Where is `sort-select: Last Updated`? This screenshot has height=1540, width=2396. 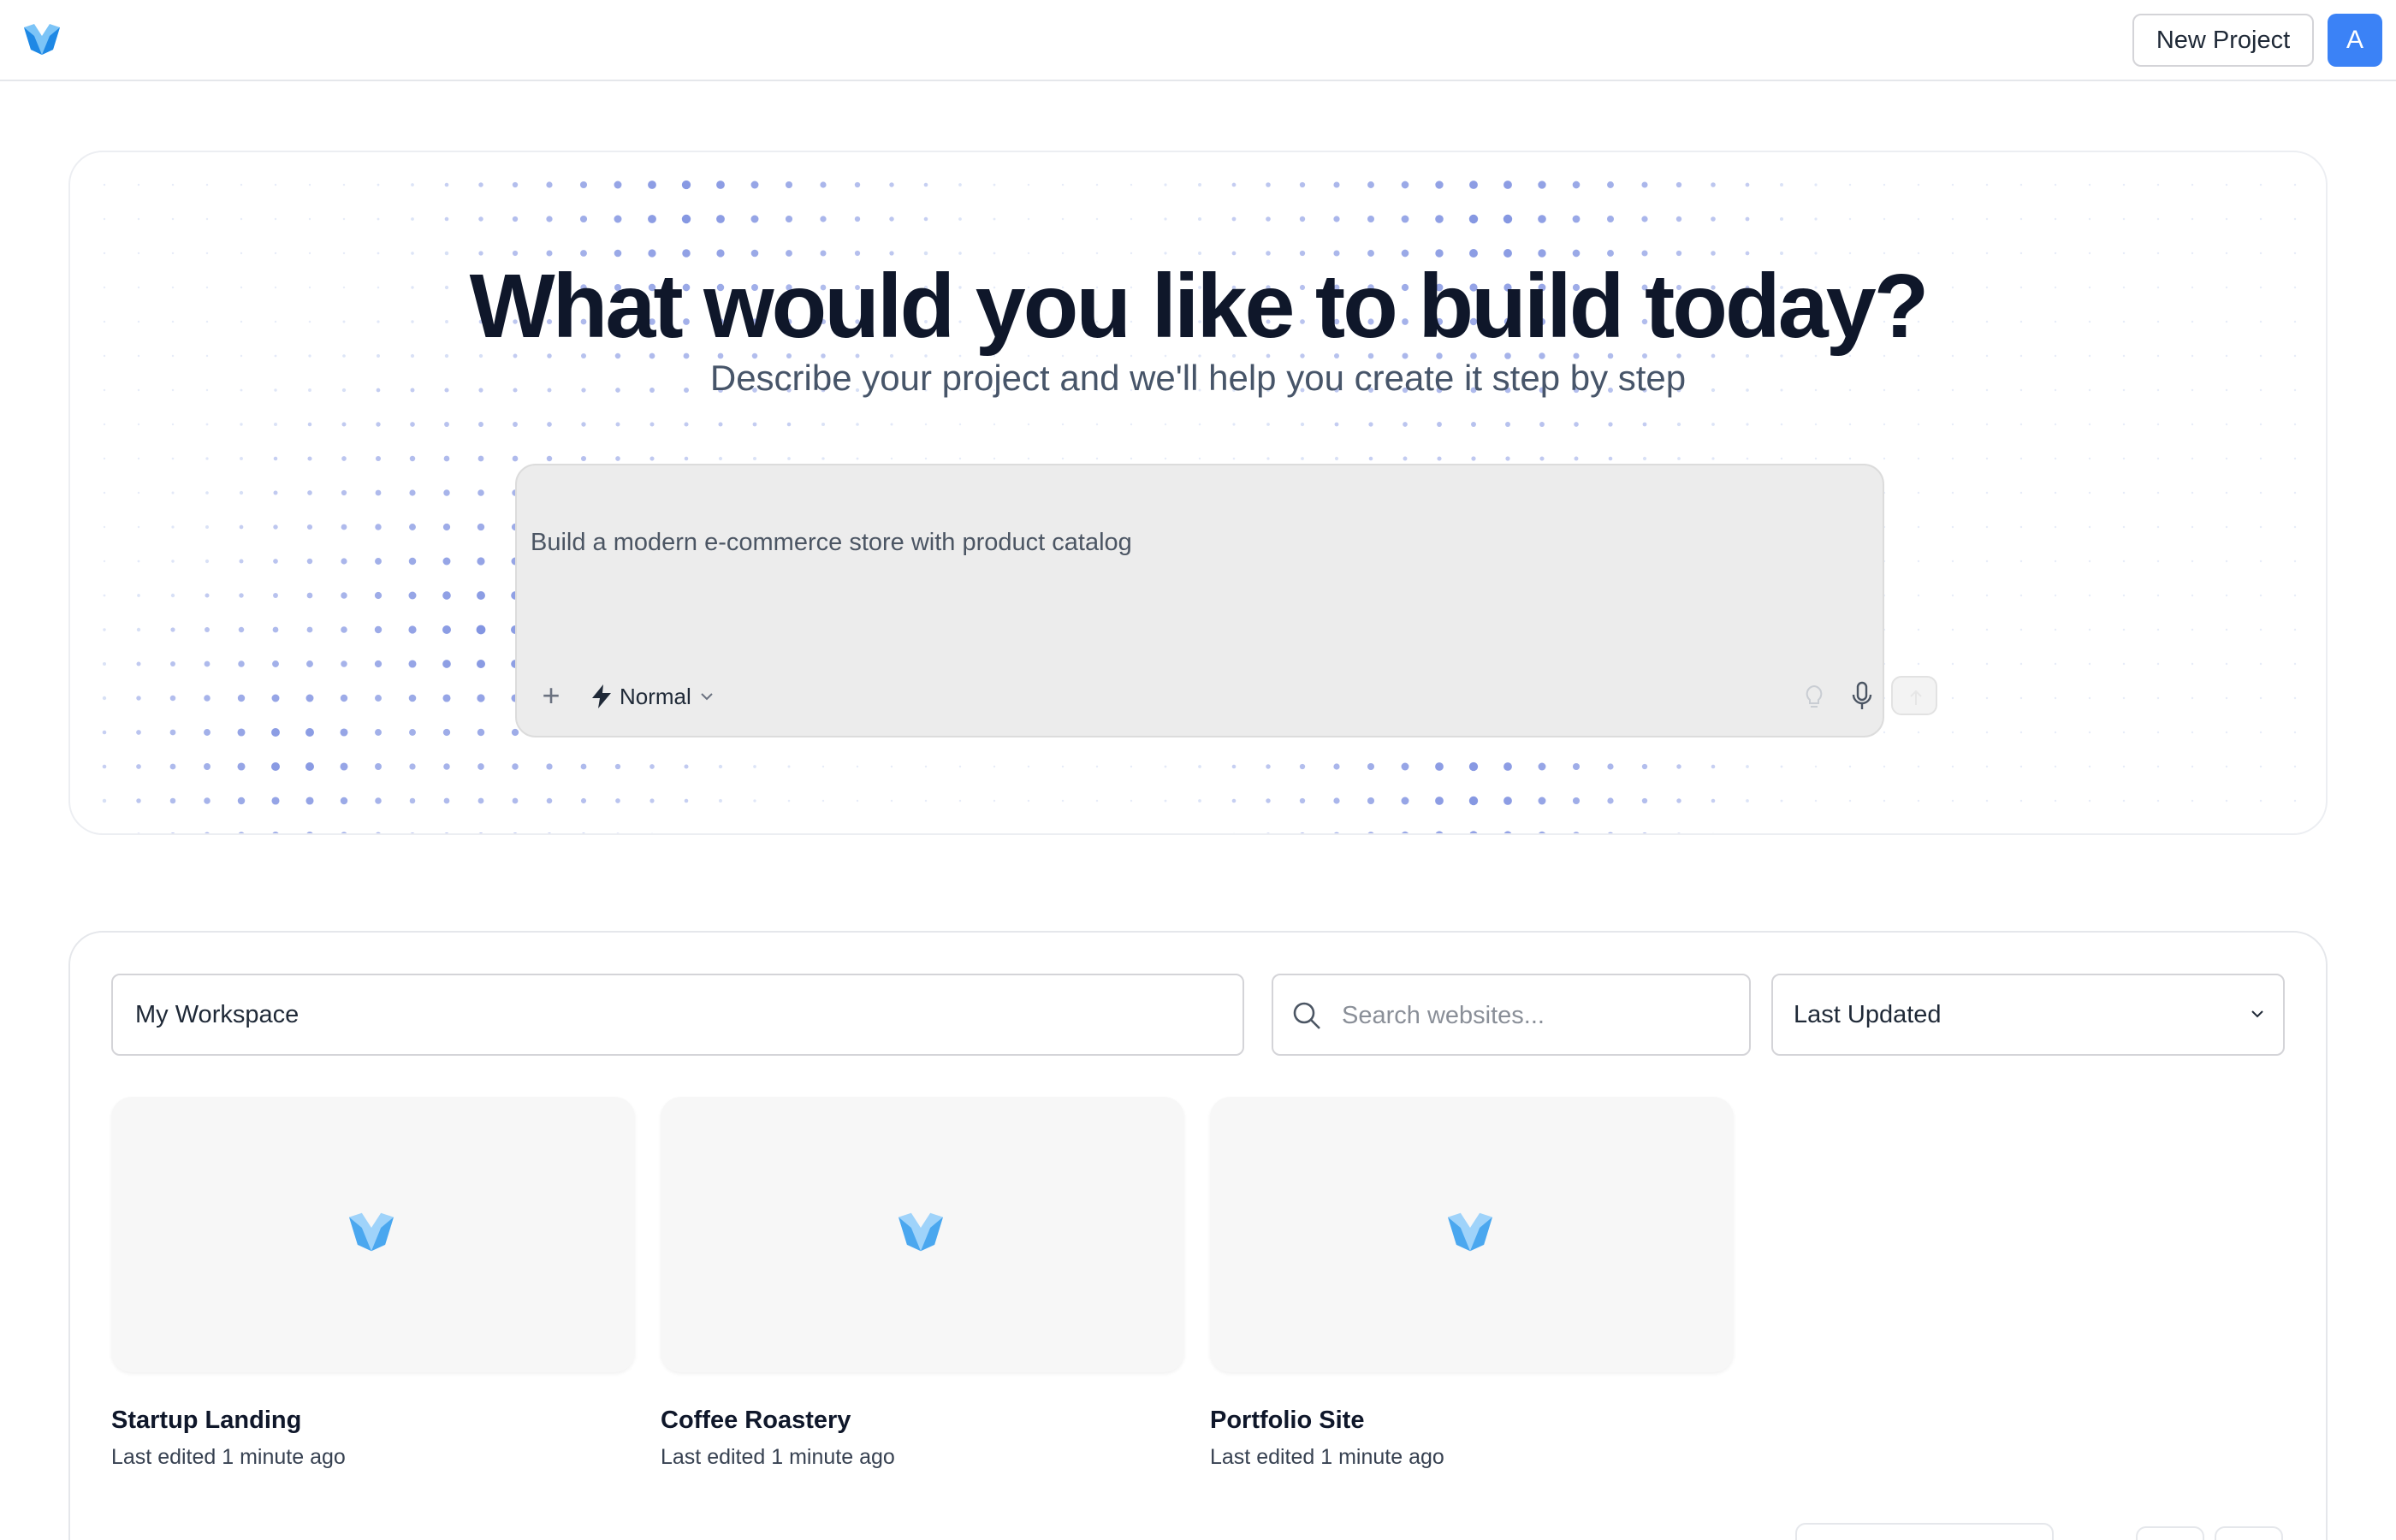
sort-select: Last Updated is located at coordinates (2028, 1015).